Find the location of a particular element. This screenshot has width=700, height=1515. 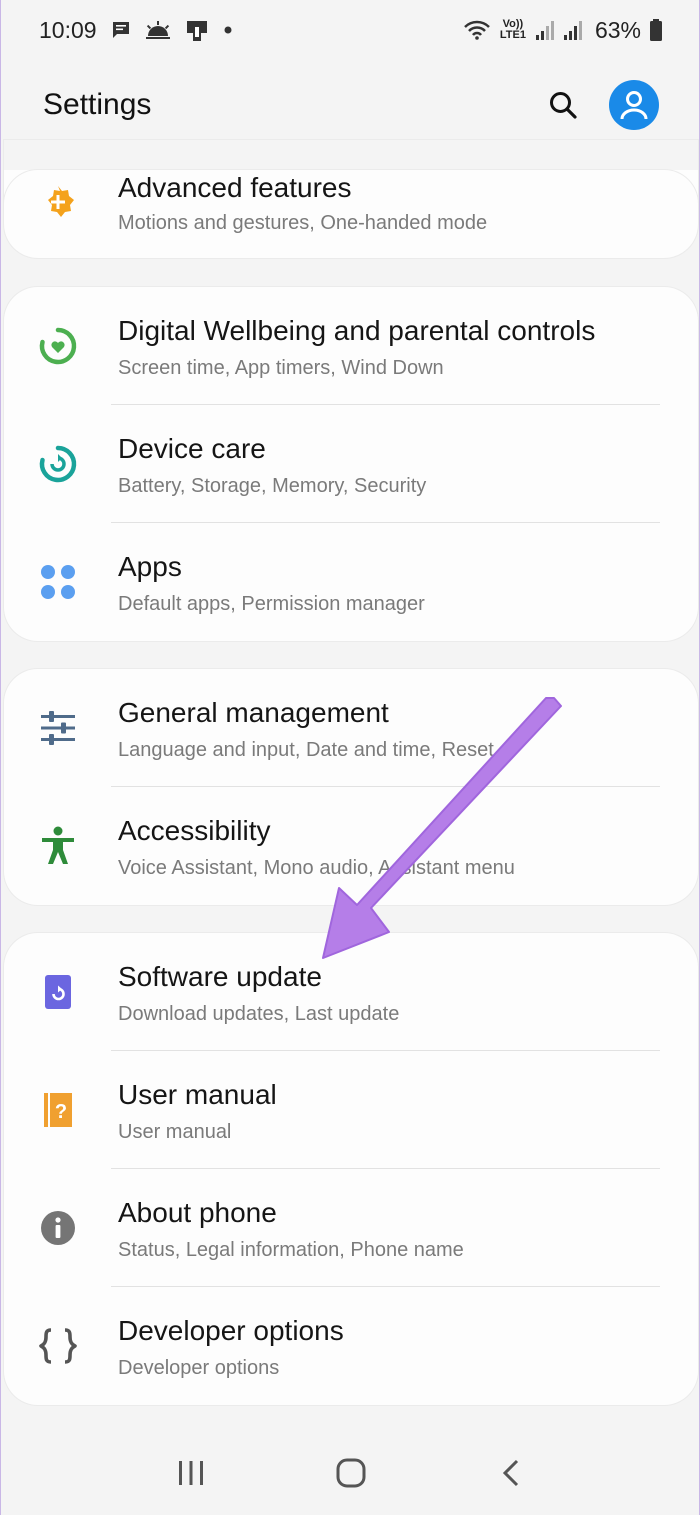

item-title: Digital Wellbeing and parental controls is located at coordinates (357, 330).